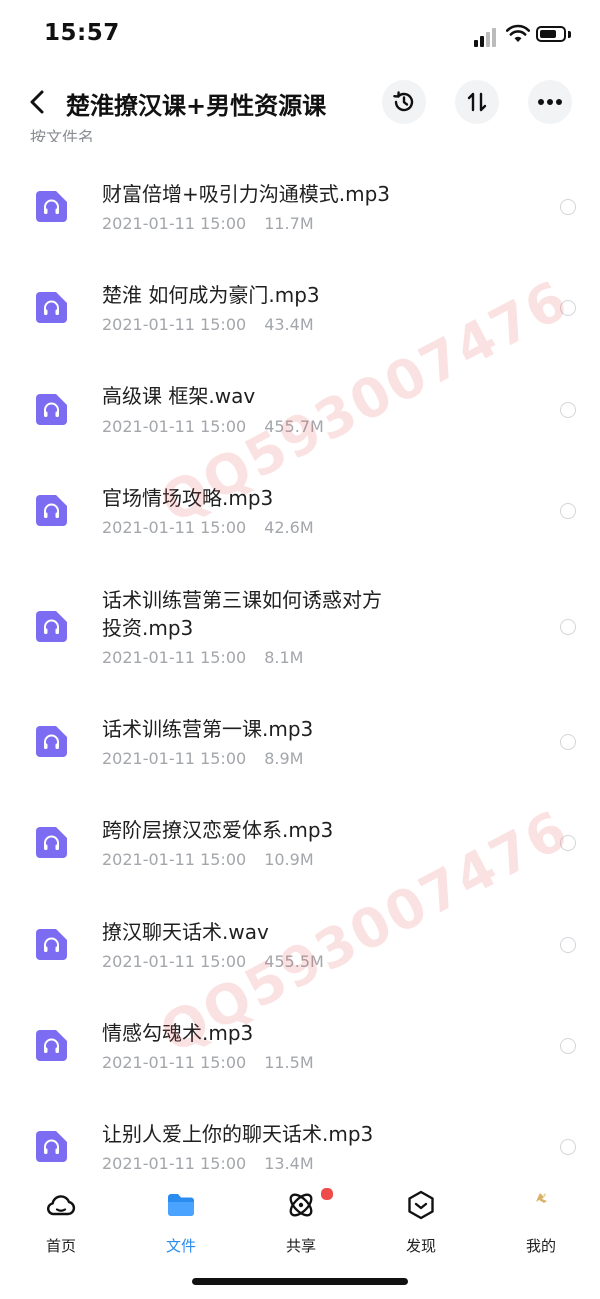 This screenshot has height=1299, width=600. I want to click on file-name: 让别人爱上你的聊天话术.mp3, so click(238, 1134).